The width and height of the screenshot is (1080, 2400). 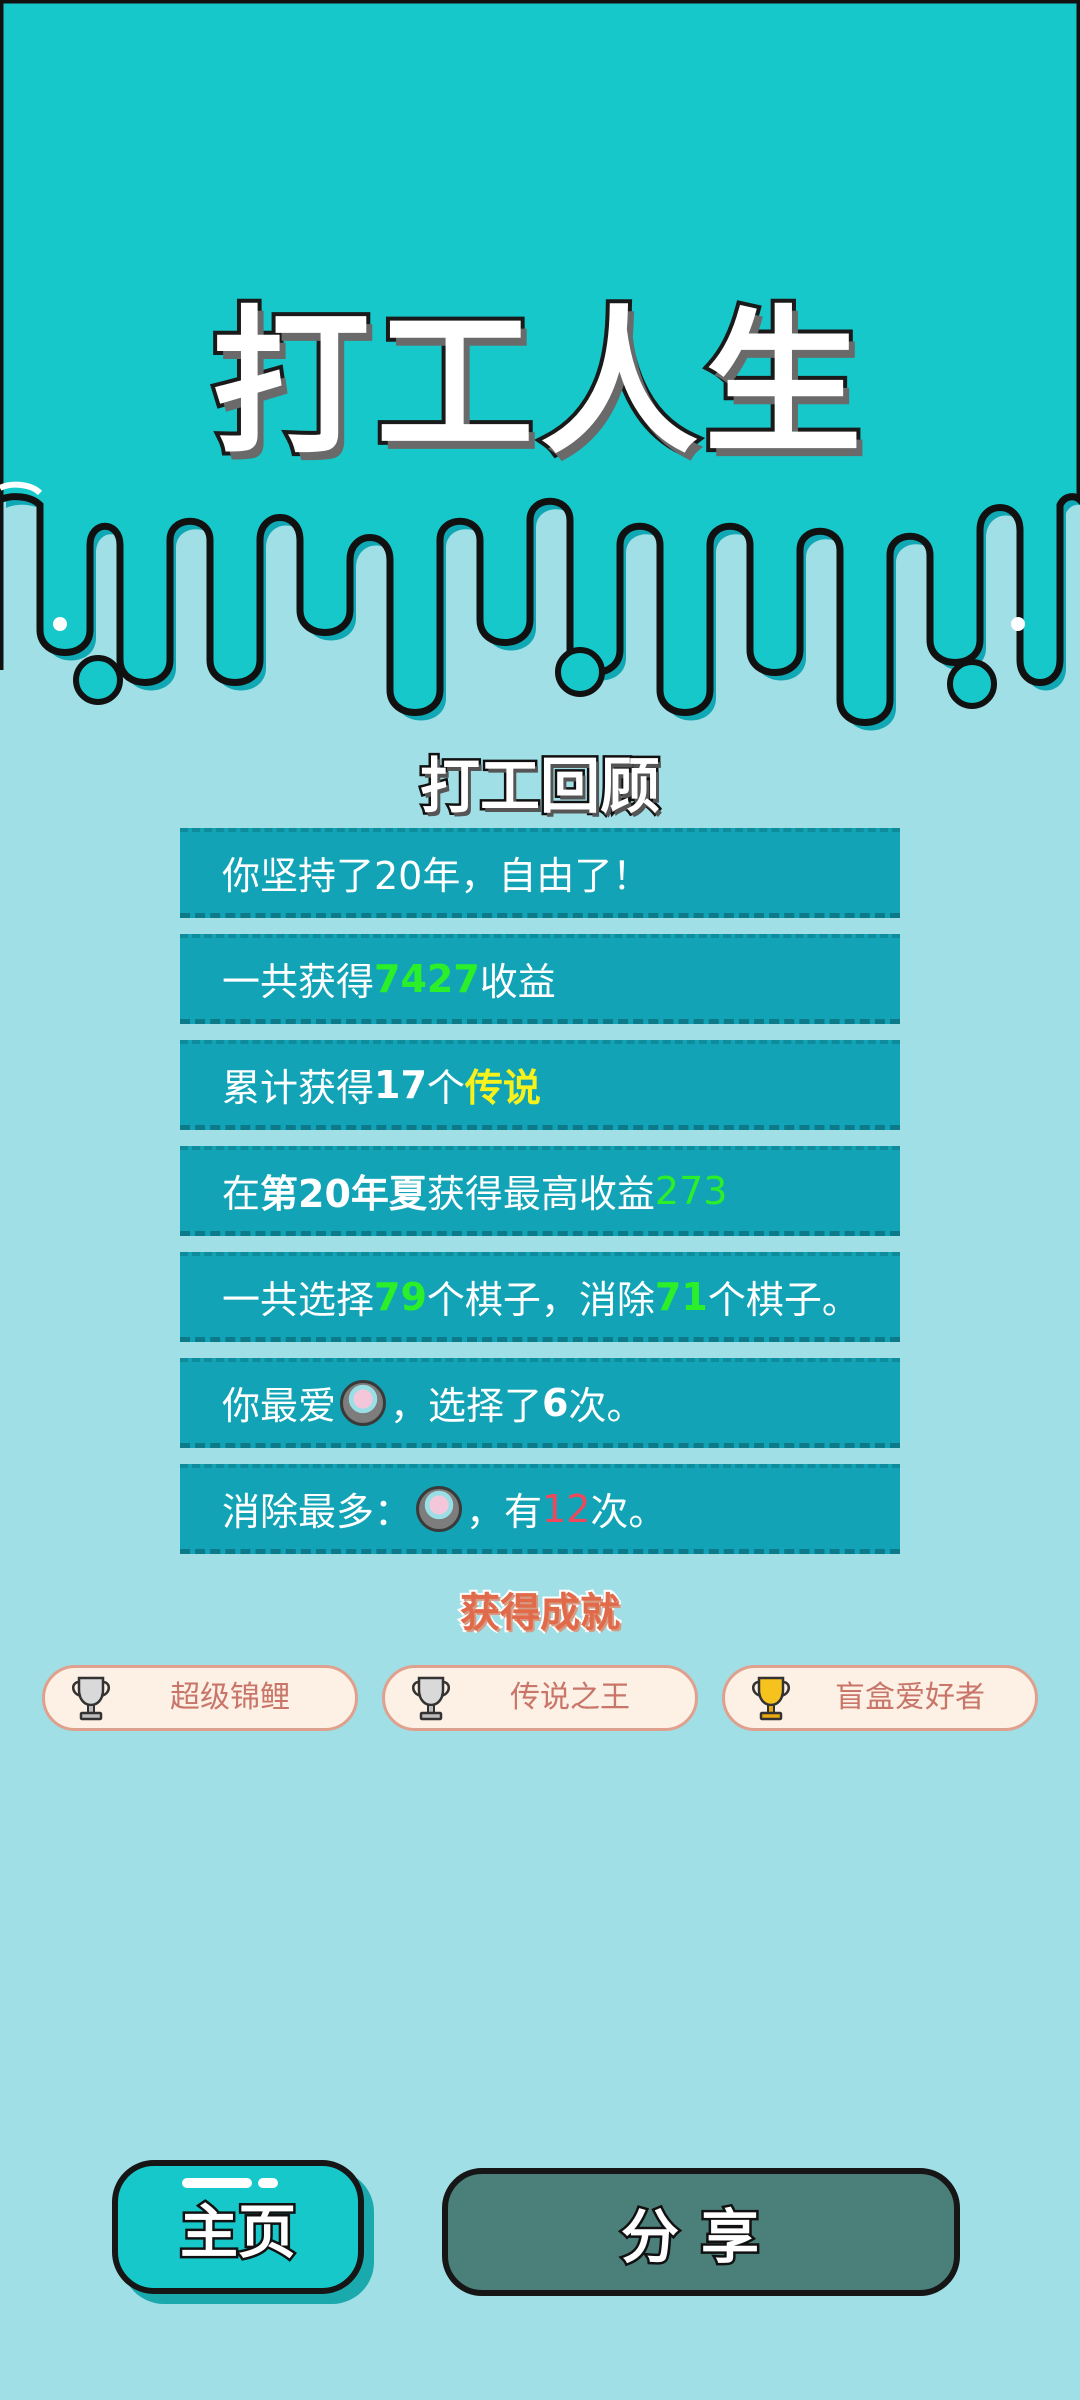 What do you see at coordinates (540, 1194) in the screenshot?
I see `review-text: 获得最高收益` at bounding box center [540, 1194].